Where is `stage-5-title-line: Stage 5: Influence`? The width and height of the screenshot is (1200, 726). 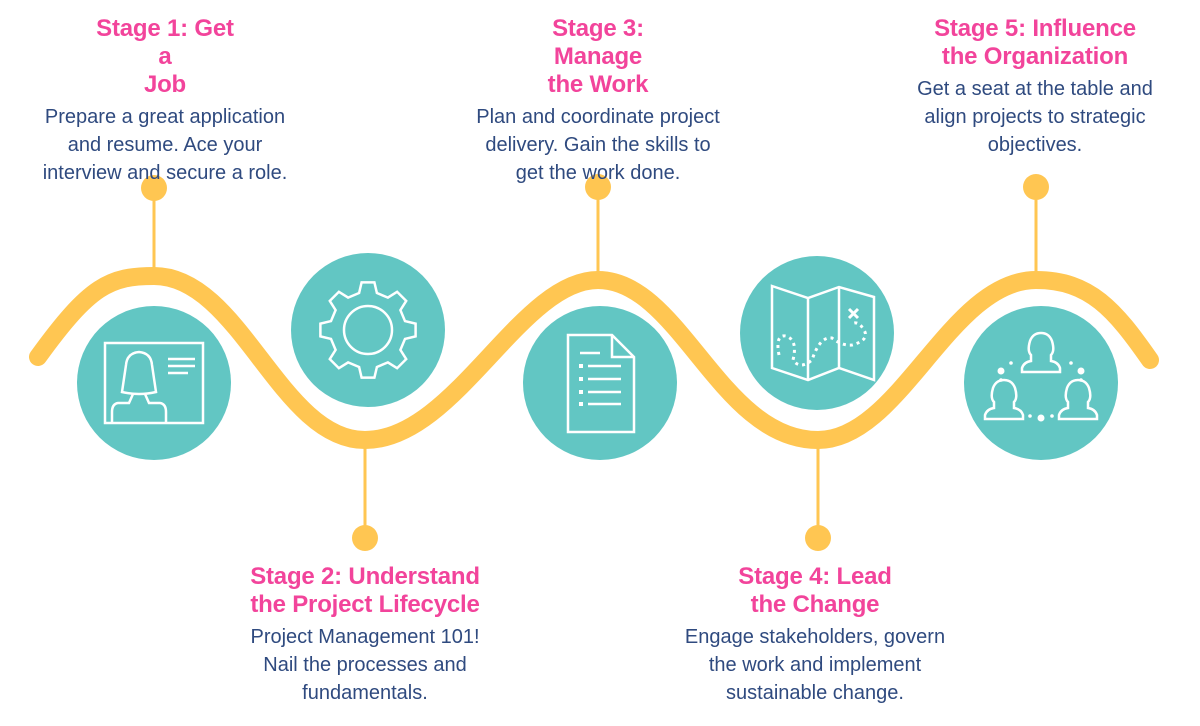
stage-5-title-line: Stage 5: Influence is located at coordinates (1035, 28).